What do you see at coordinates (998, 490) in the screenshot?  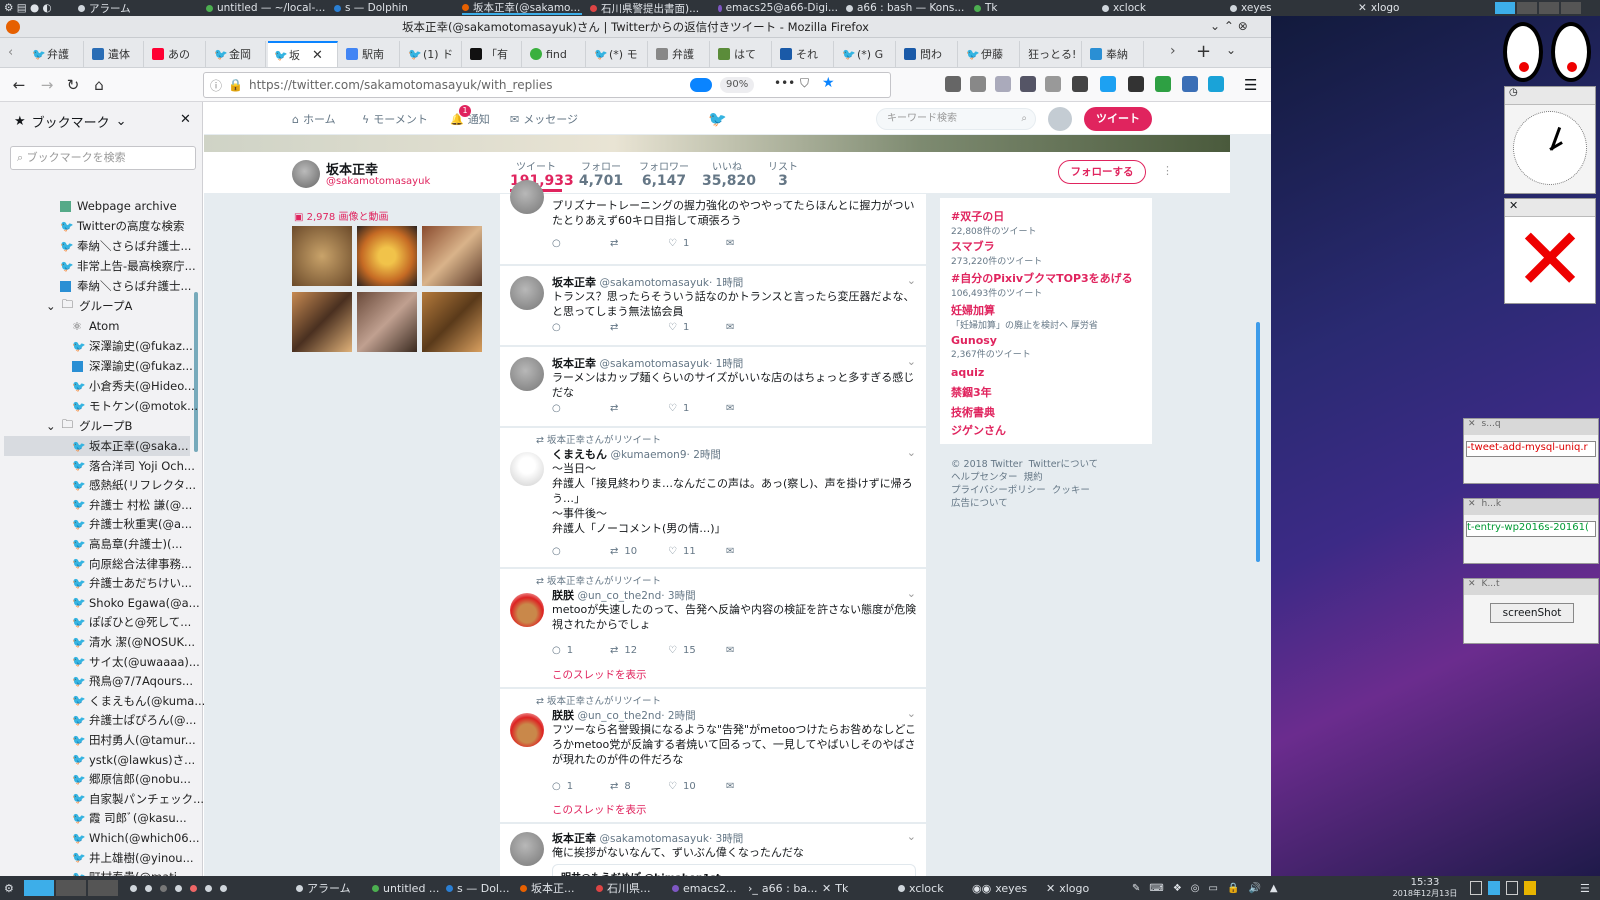 I see `footer-link: プライバシーポリシー` at bounding box center [998, 490].